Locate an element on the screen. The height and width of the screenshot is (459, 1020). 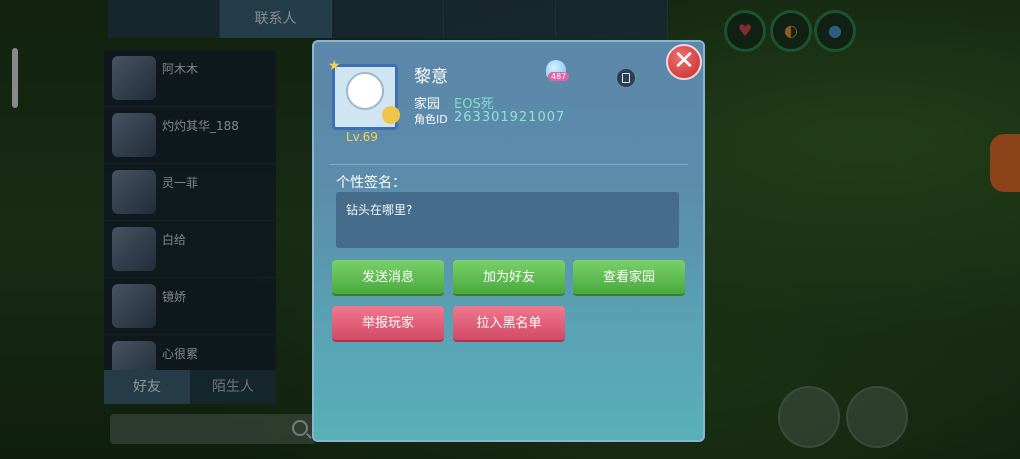
player-name: 黎意 is located at coordinates (431, 77).